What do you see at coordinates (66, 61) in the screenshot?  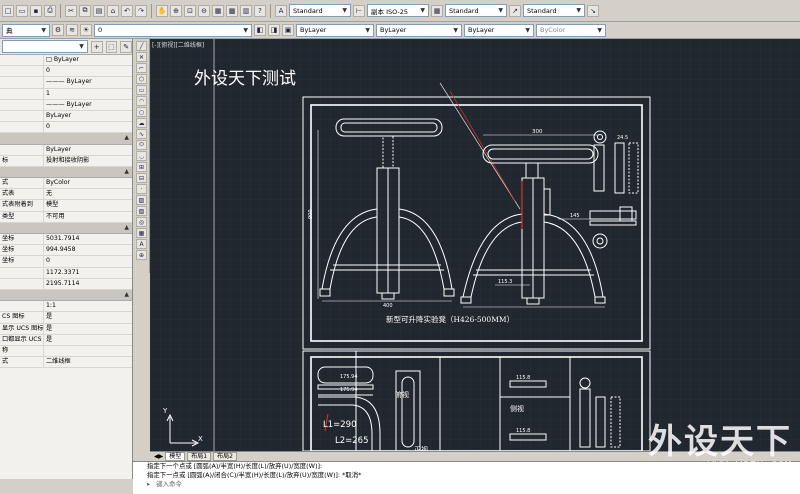 I see `property-row: □ ByLayer` at bounding box center [66, 61].